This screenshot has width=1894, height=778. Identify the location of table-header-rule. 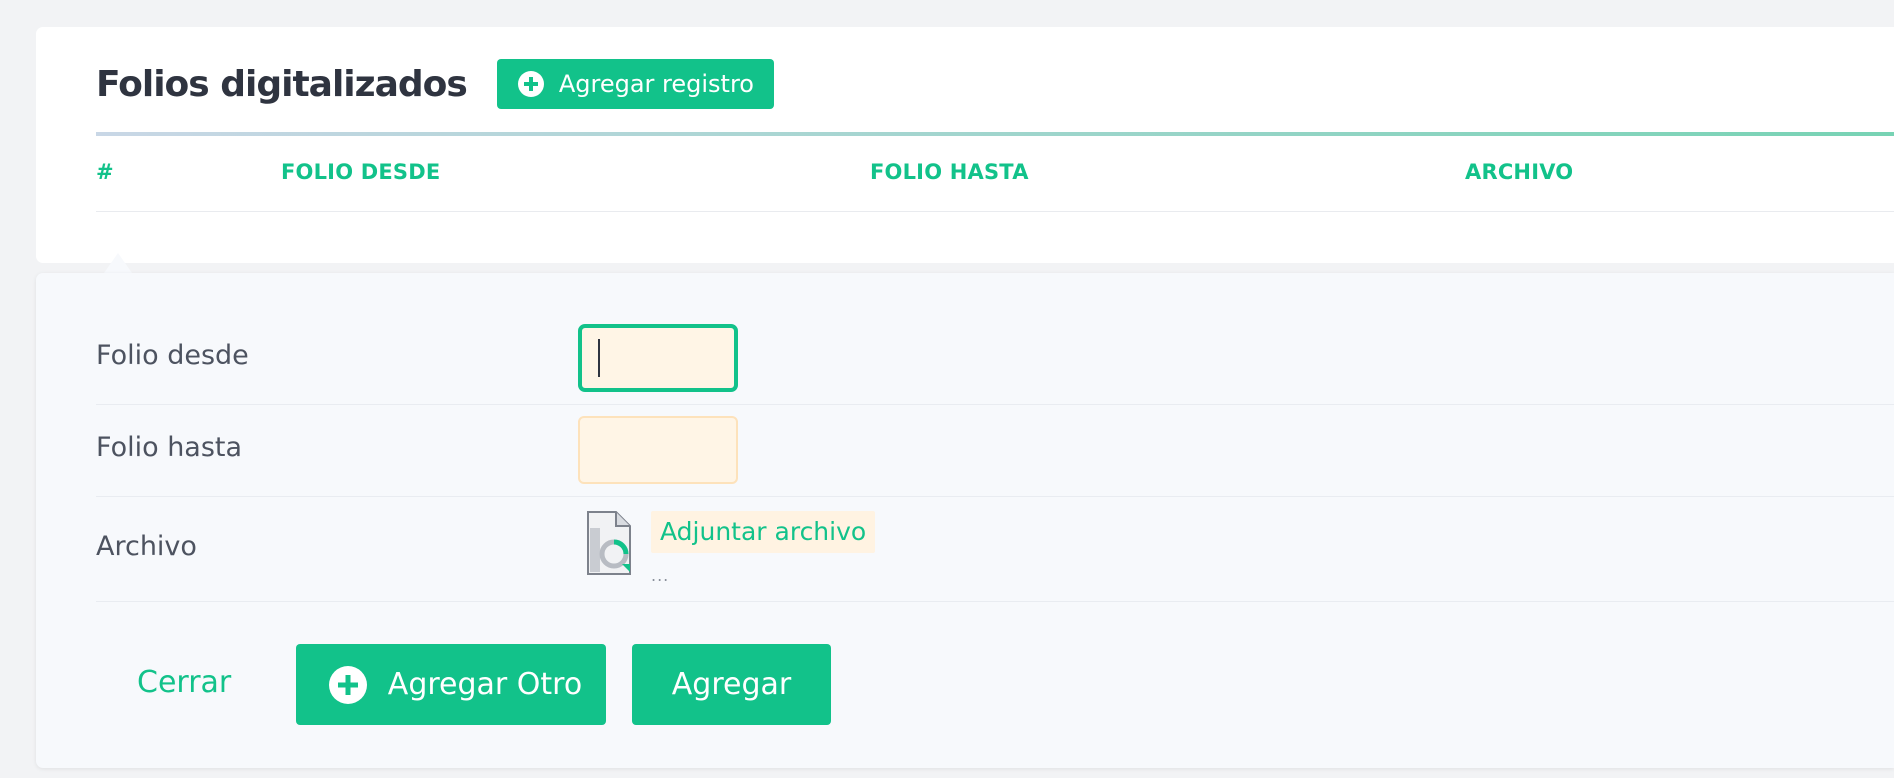
(995, 134).